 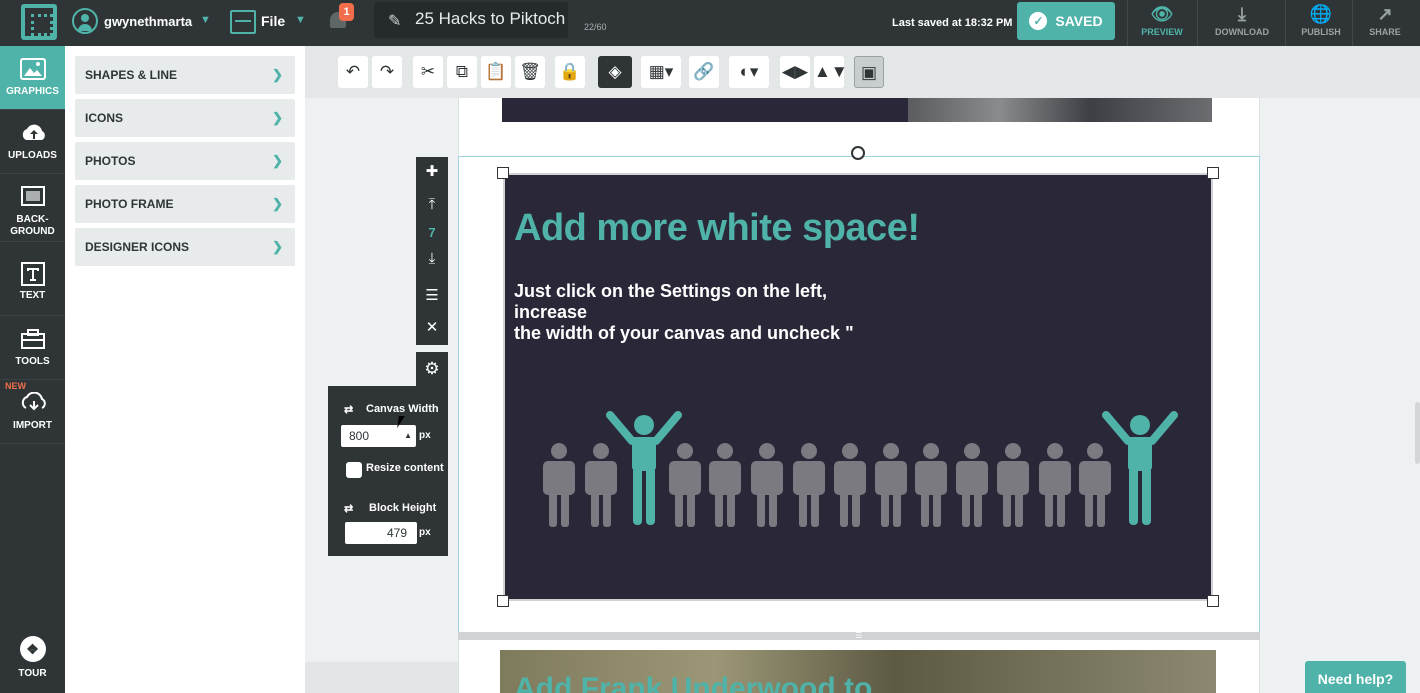 What do you see at coordinates (33, 134) in the screenshot?
I see `upload-cloud-icon` at bounding box center [33, 134].